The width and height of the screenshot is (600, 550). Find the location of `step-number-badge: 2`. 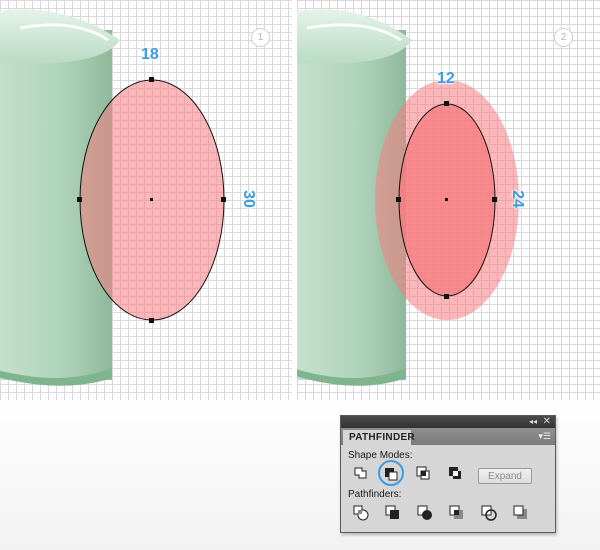

step-number-badge: 2 is located at coordinates (563, 37).